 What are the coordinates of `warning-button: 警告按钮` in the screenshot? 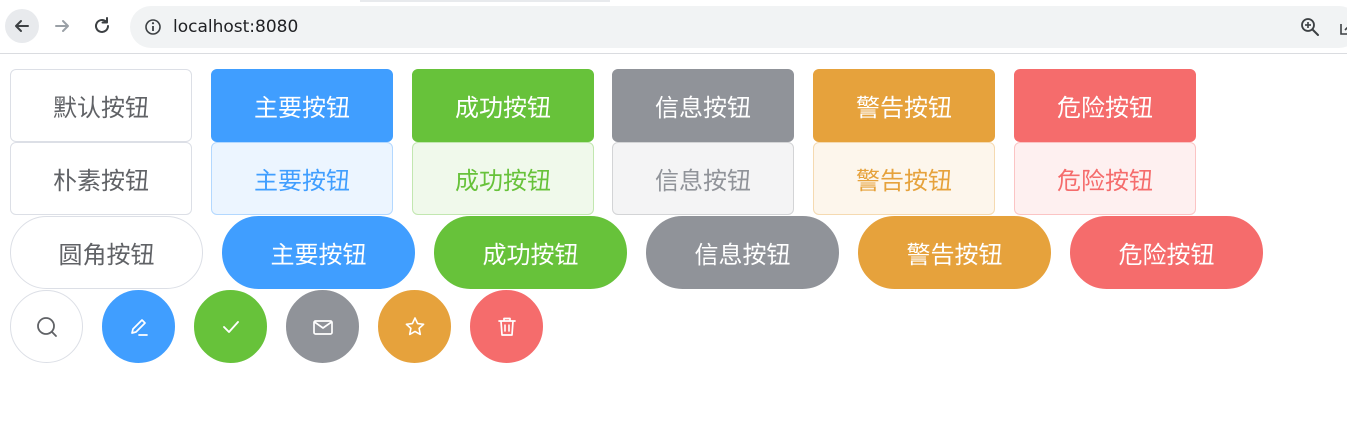 It's located at (904, 105).